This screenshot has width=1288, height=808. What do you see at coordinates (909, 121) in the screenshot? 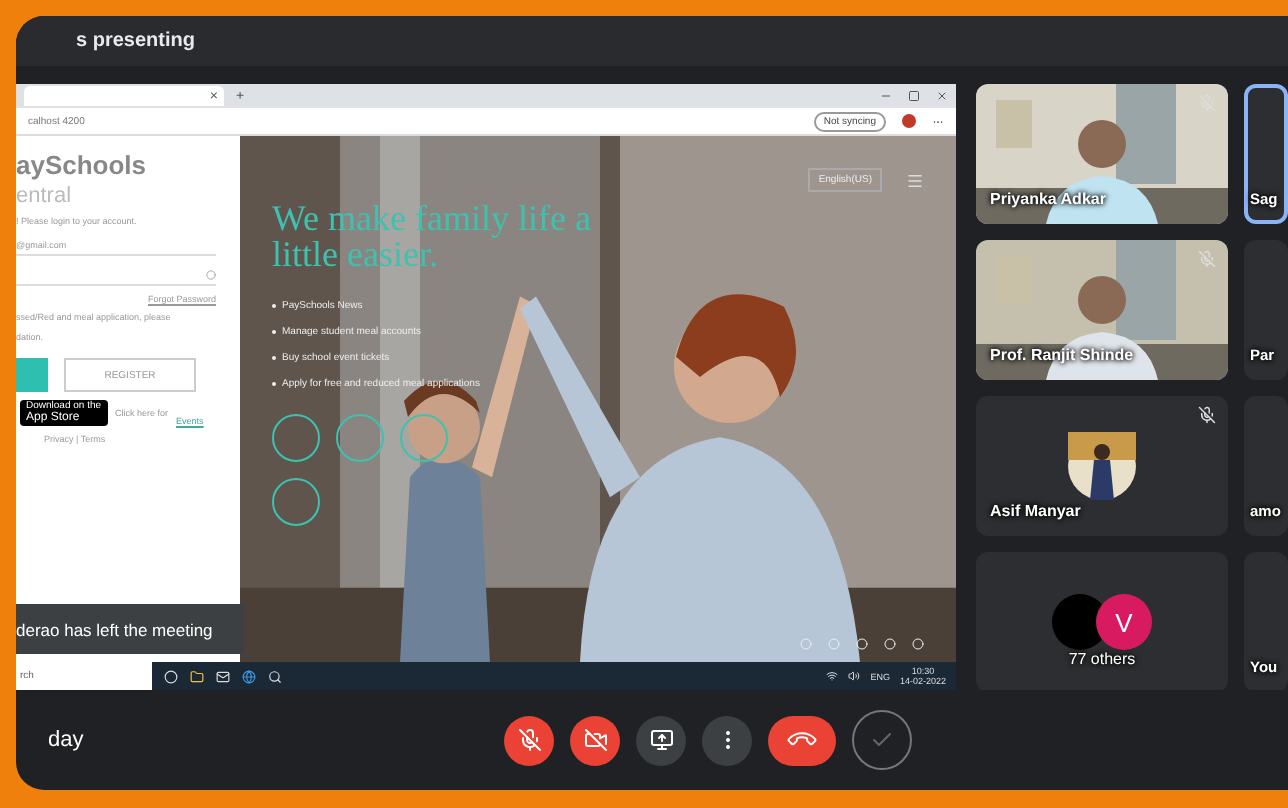
I see `profile-avatar` at bounding box center [909, 121].